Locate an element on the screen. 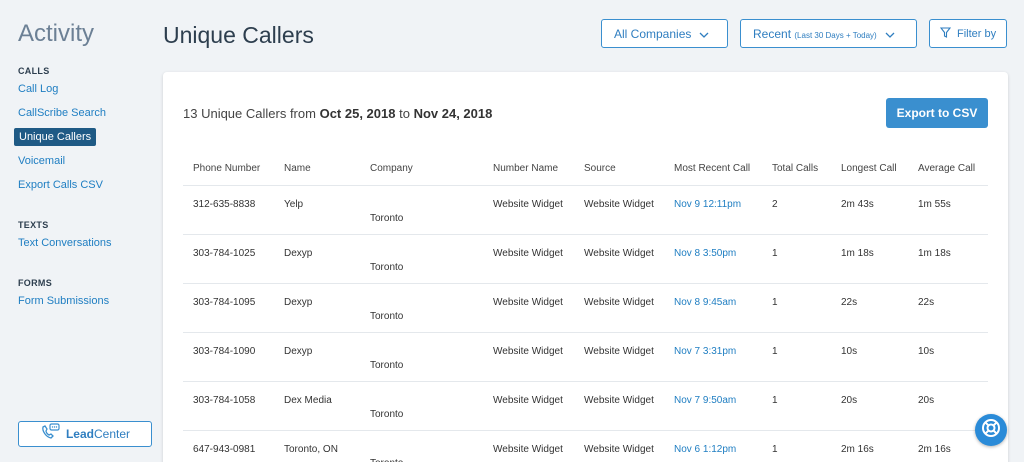  sidebar-item-call-log: Call Log is located at coordinates (38, 89).